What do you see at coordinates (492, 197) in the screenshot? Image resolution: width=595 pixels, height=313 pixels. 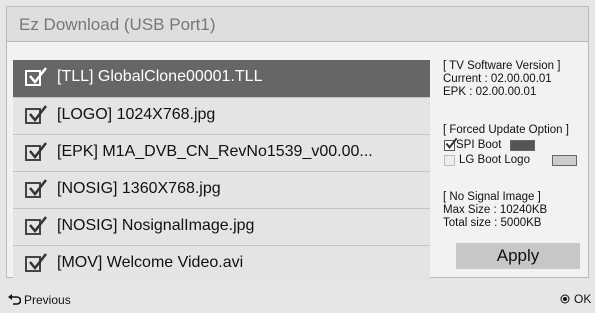 I see `no-signal-heading: [ No Signal Image ]` at bounding box center [492, 197].